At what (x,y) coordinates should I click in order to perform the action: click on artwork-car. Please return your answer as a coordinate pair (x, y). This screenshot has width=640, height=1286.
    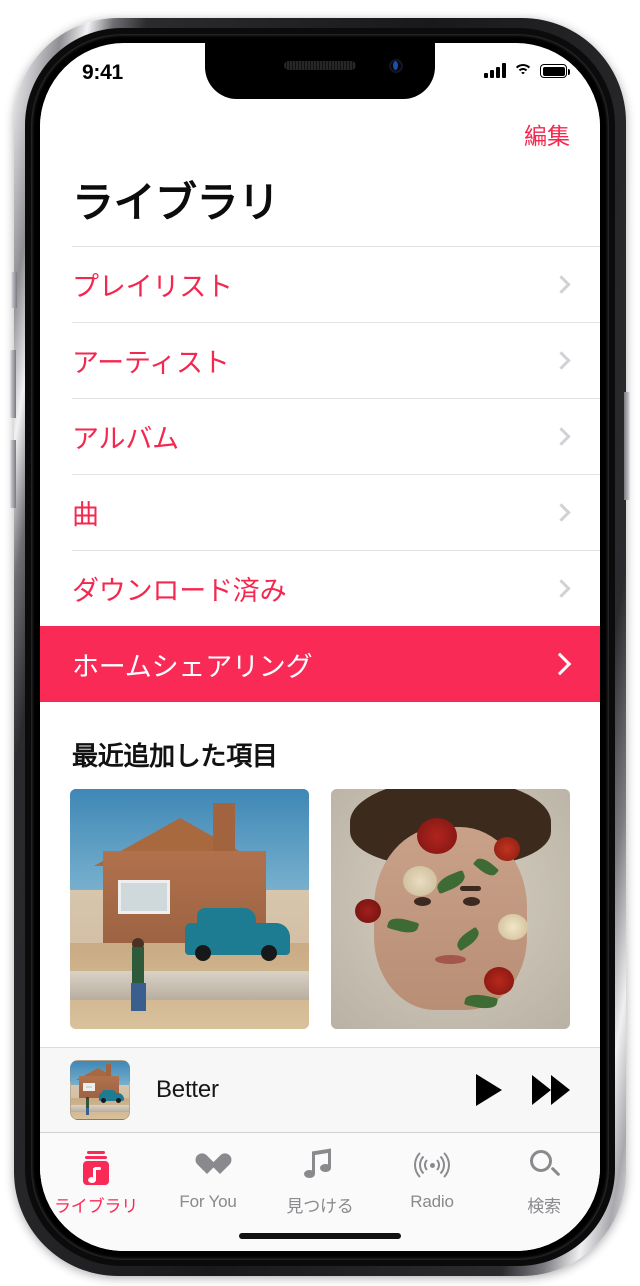
    Looking at the image, I should click on (237, 934).